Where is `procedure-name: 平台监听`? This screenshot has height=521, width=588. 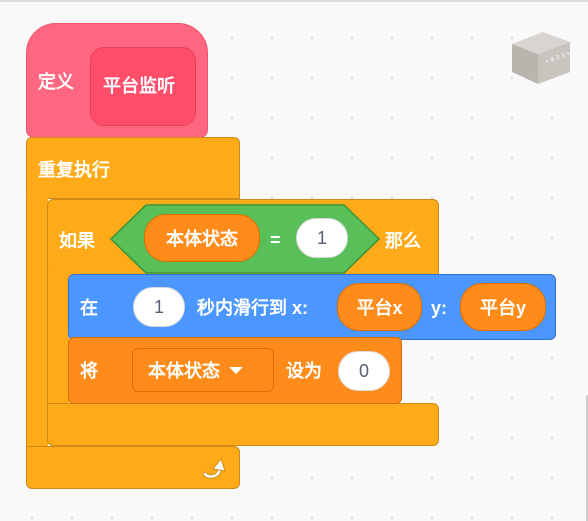
procedure-name: 平台监听 is located at coordinates (139, 86).